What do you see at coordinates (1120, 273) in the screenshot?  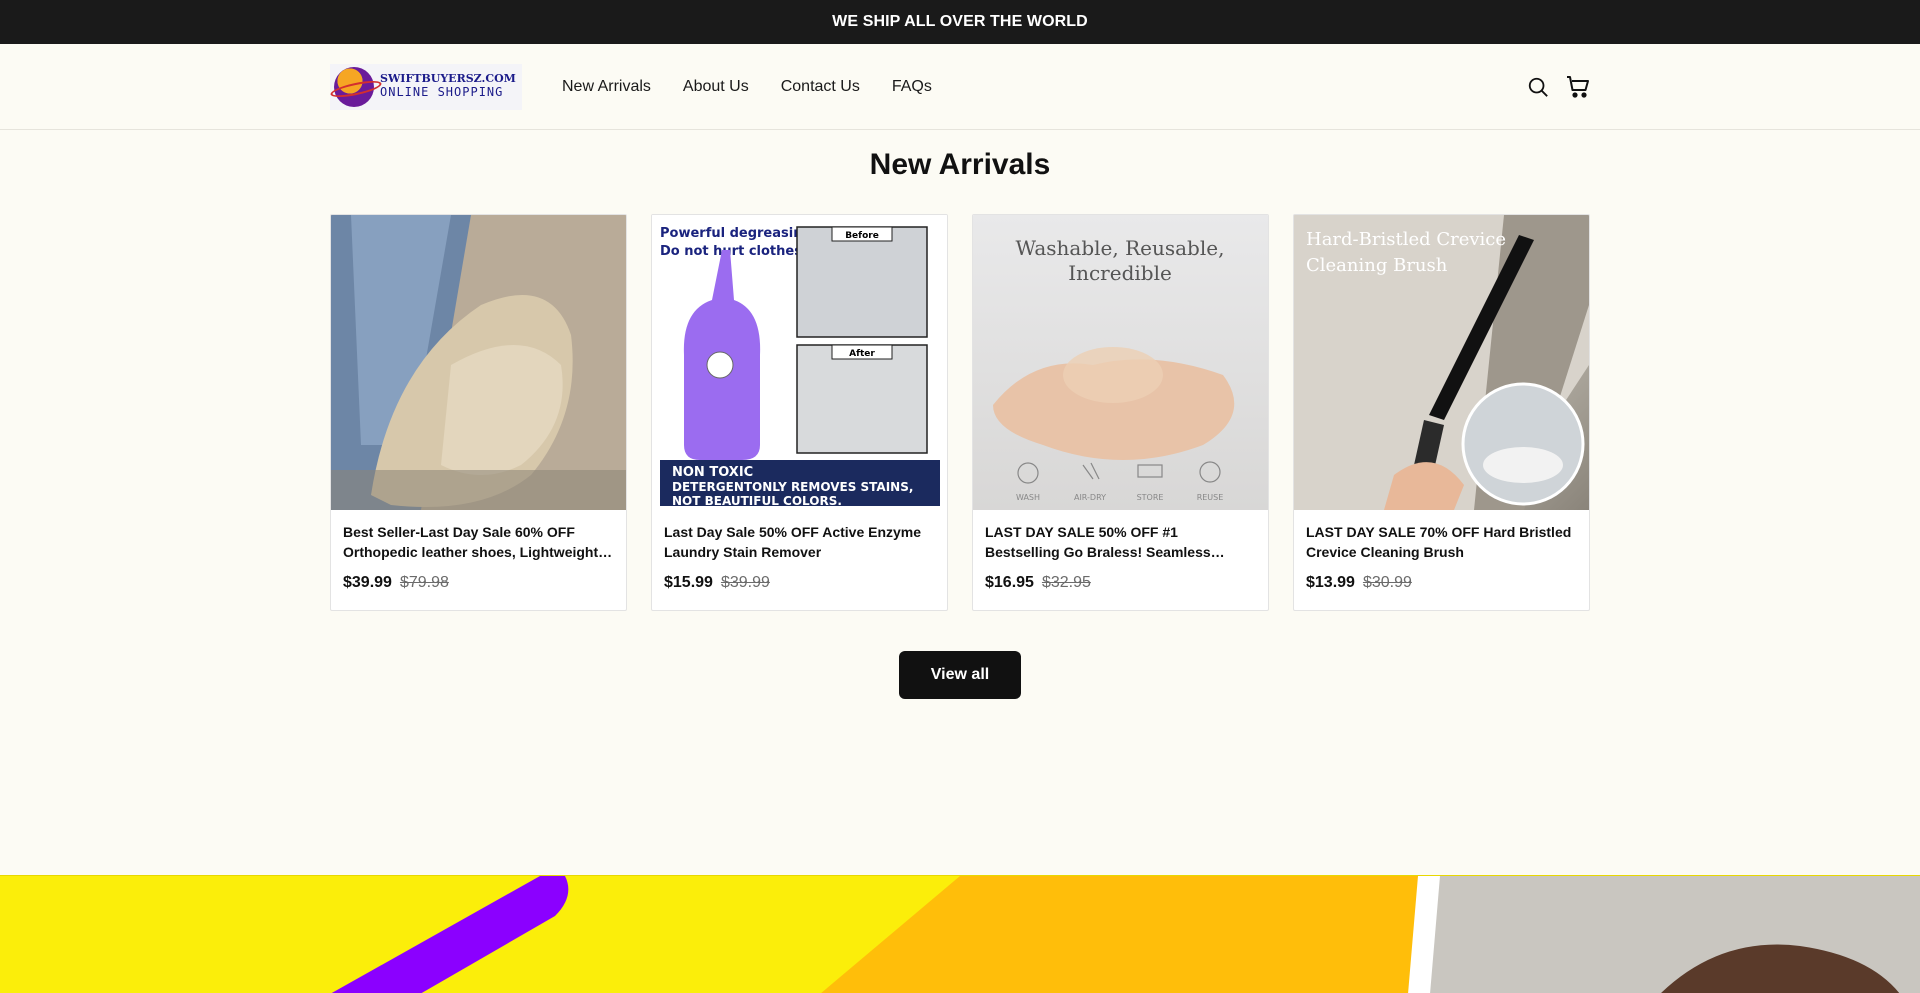 I see `image-text-incredible: Incredible` at bounding box center [1120, 273].